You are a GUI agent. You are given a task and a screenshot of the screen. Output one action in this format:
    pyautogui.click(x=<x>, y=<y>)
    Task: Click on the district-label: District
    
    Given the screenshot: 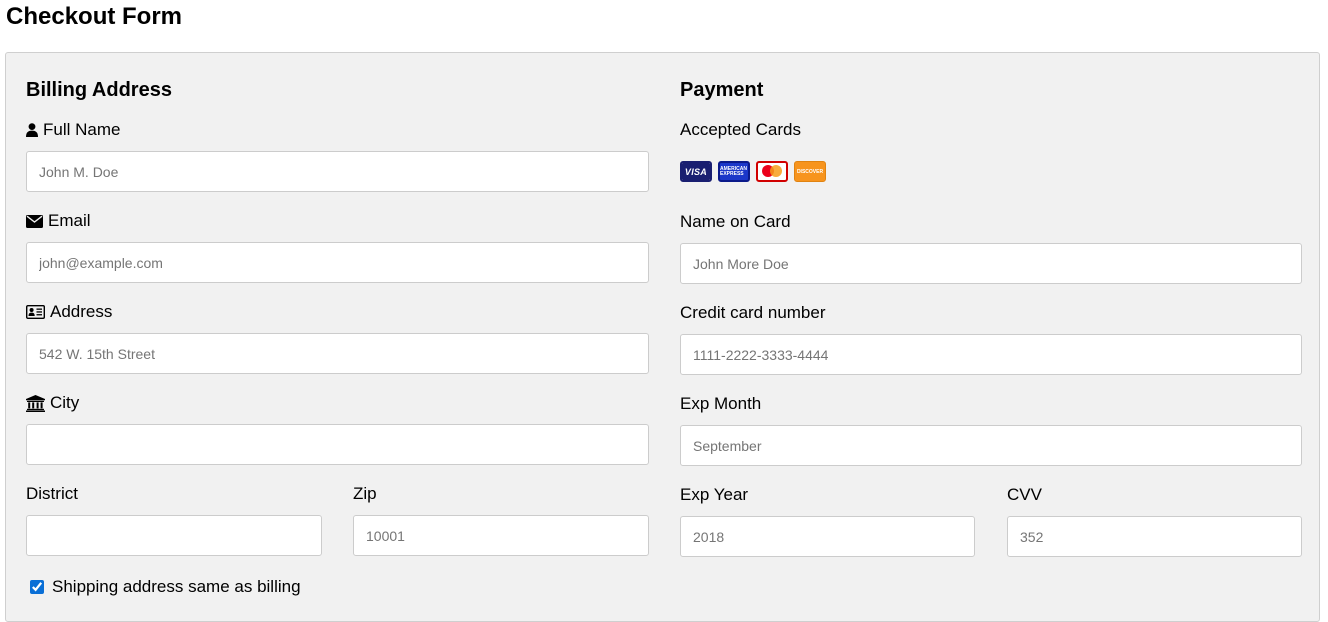 What is the action you would take?
    pyautogui.click(x=52, y=494)
    